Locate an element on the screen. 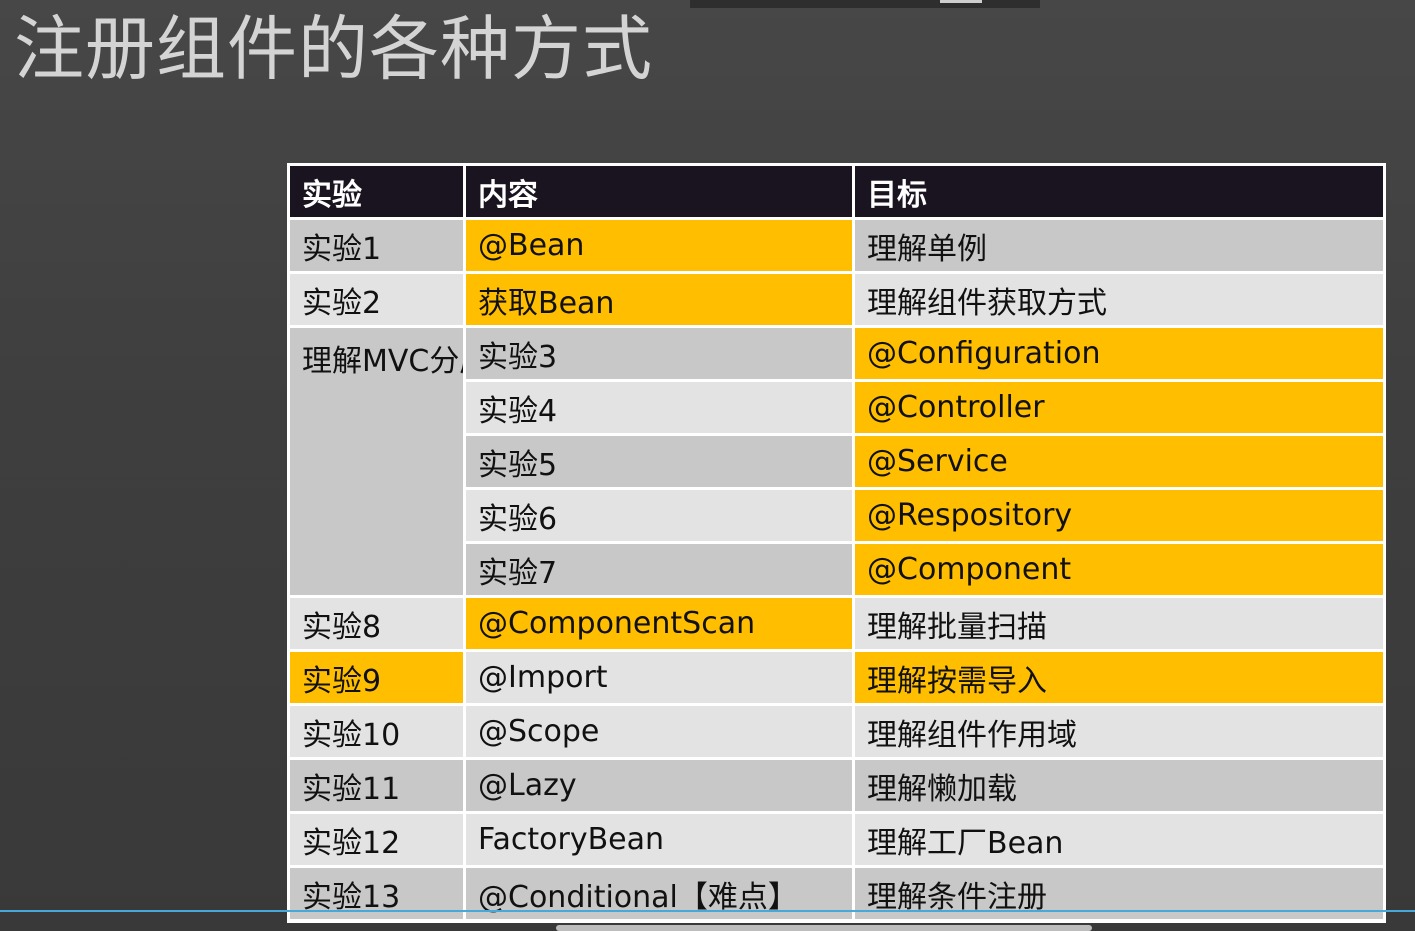 The height and width of the screenshot is (931, 1415). row-11-experiment: 实验11 is located at coordinates (376, 785).